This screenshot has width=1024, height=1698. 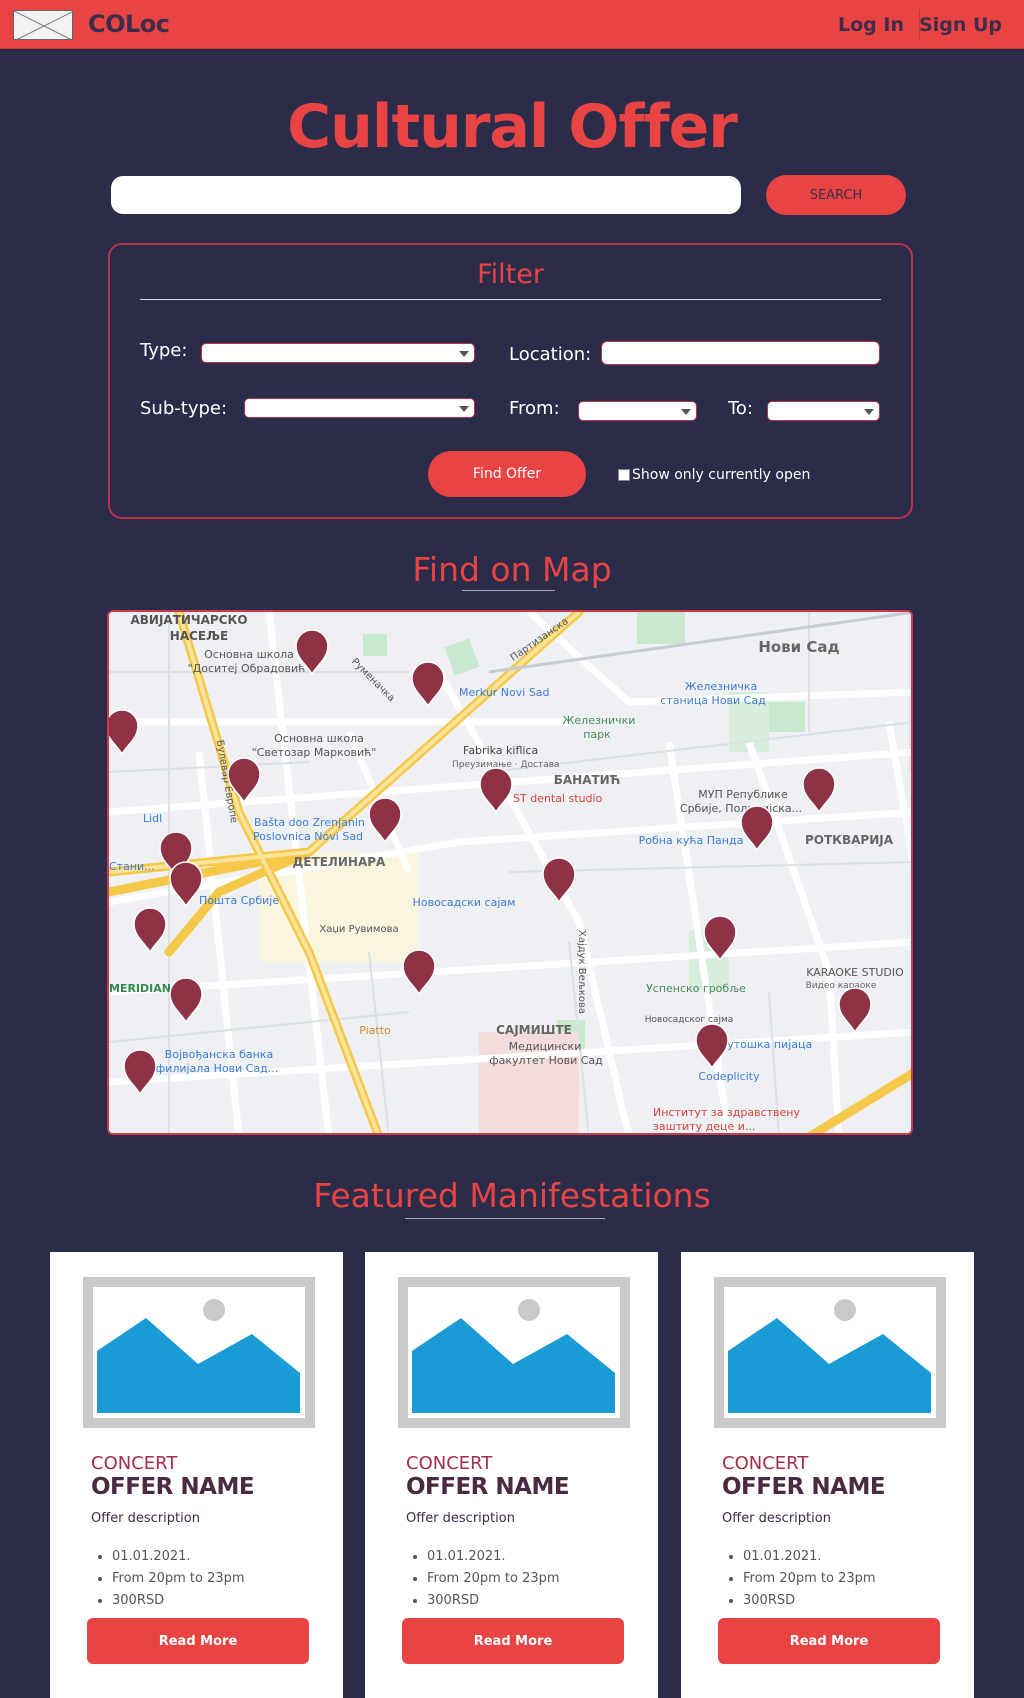 What do you see at coordinates (849, 840) in the screenshot?
I see `map-label: РОТКВАРИЈА` at bounding box center [849, 840].